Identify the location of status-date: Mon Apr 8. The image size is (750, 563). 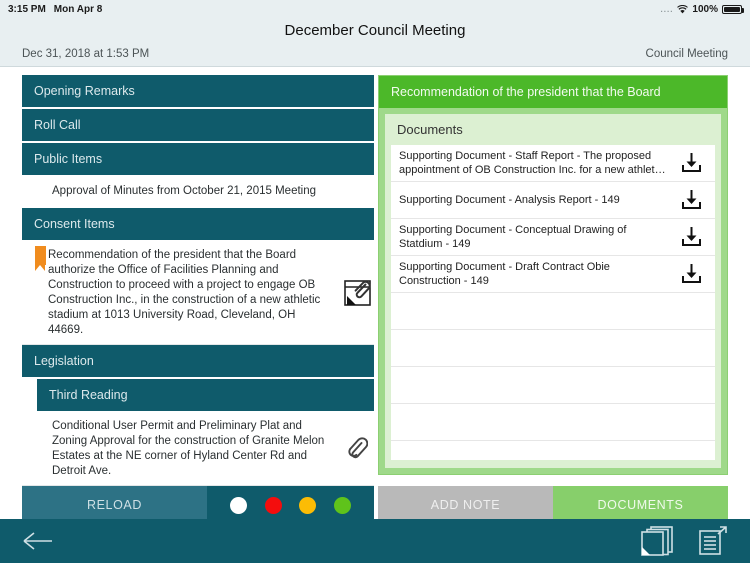
(78, 9).